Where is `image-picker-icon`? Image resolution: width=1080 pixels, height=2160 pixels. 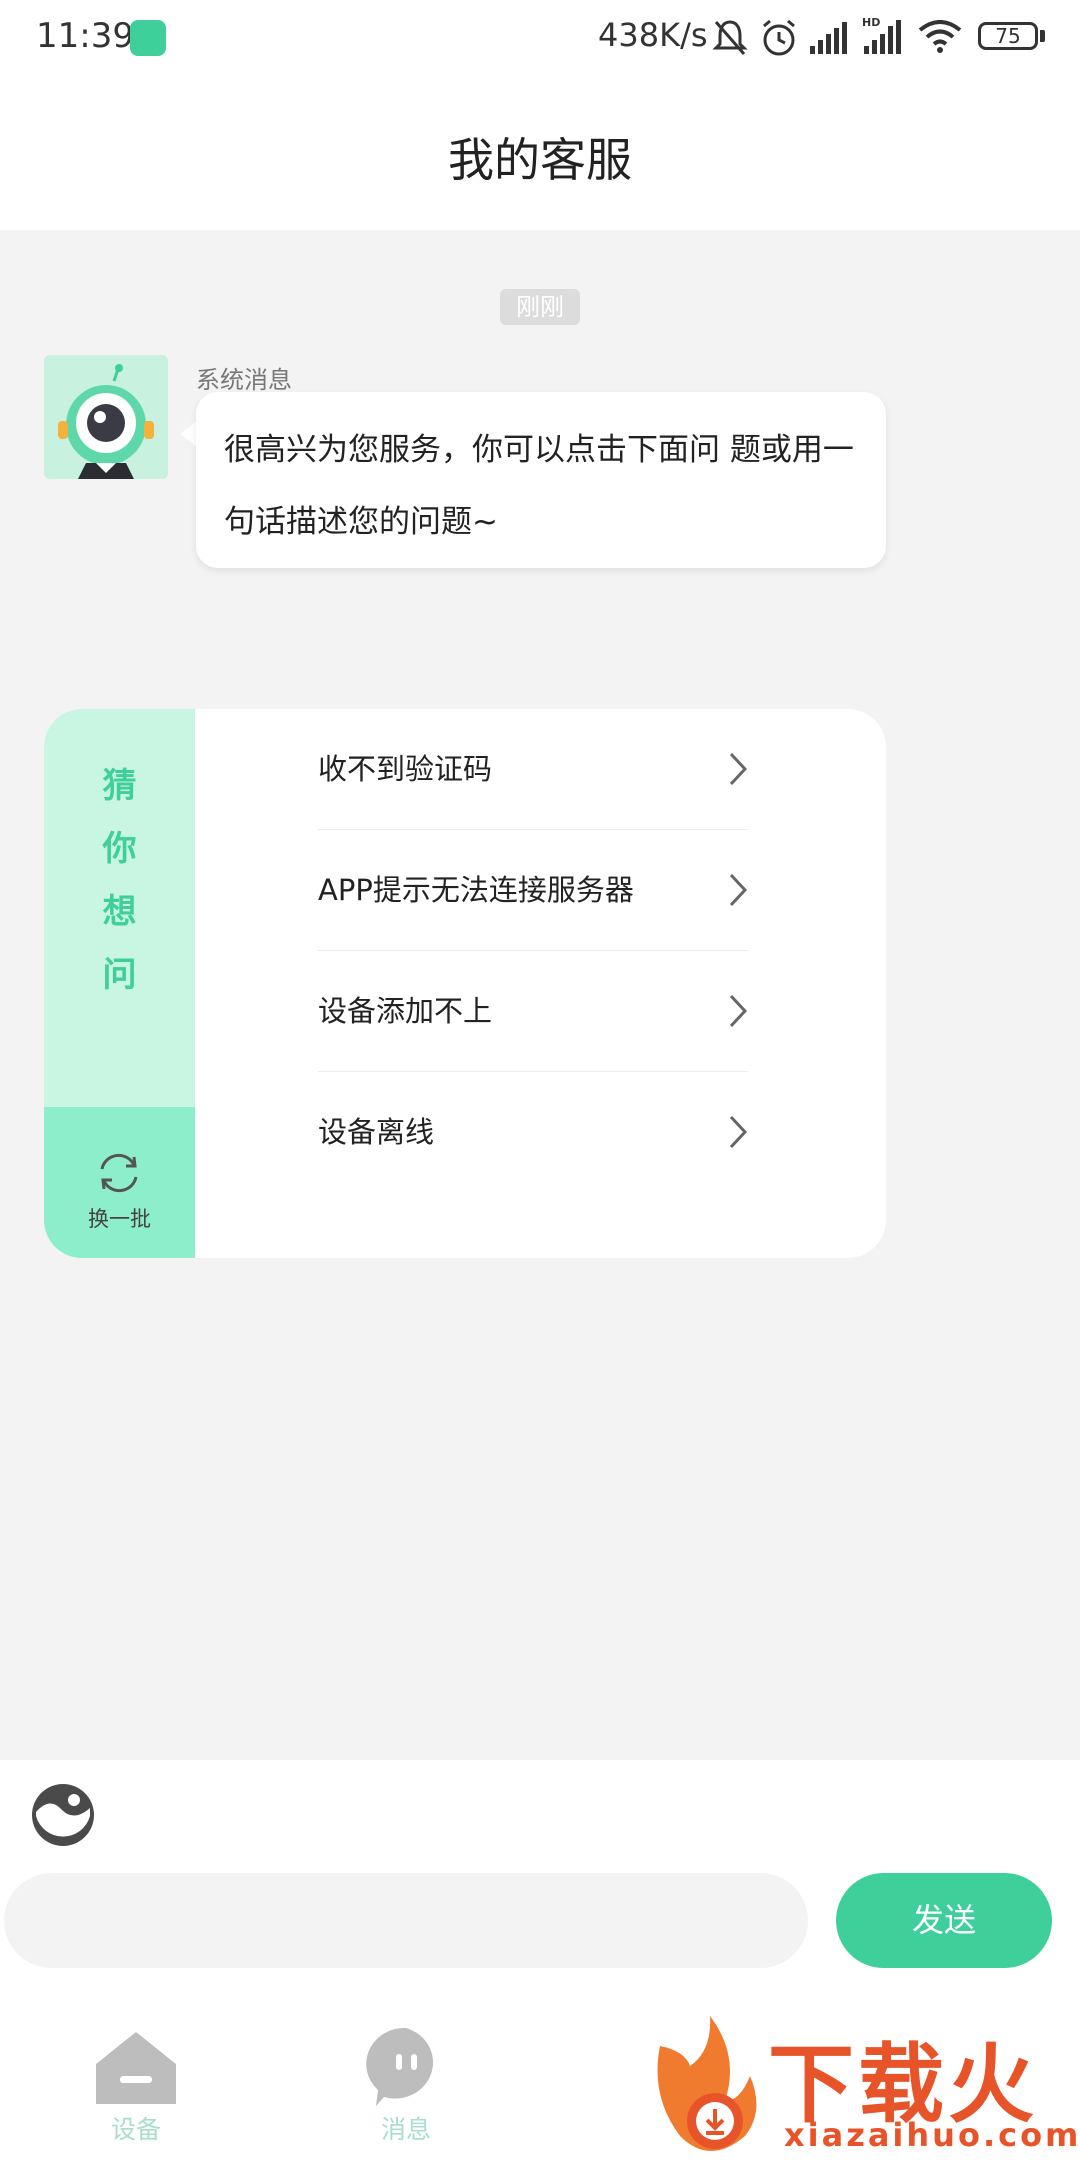 image-picker-icon is located at coordinates (63, 1815).